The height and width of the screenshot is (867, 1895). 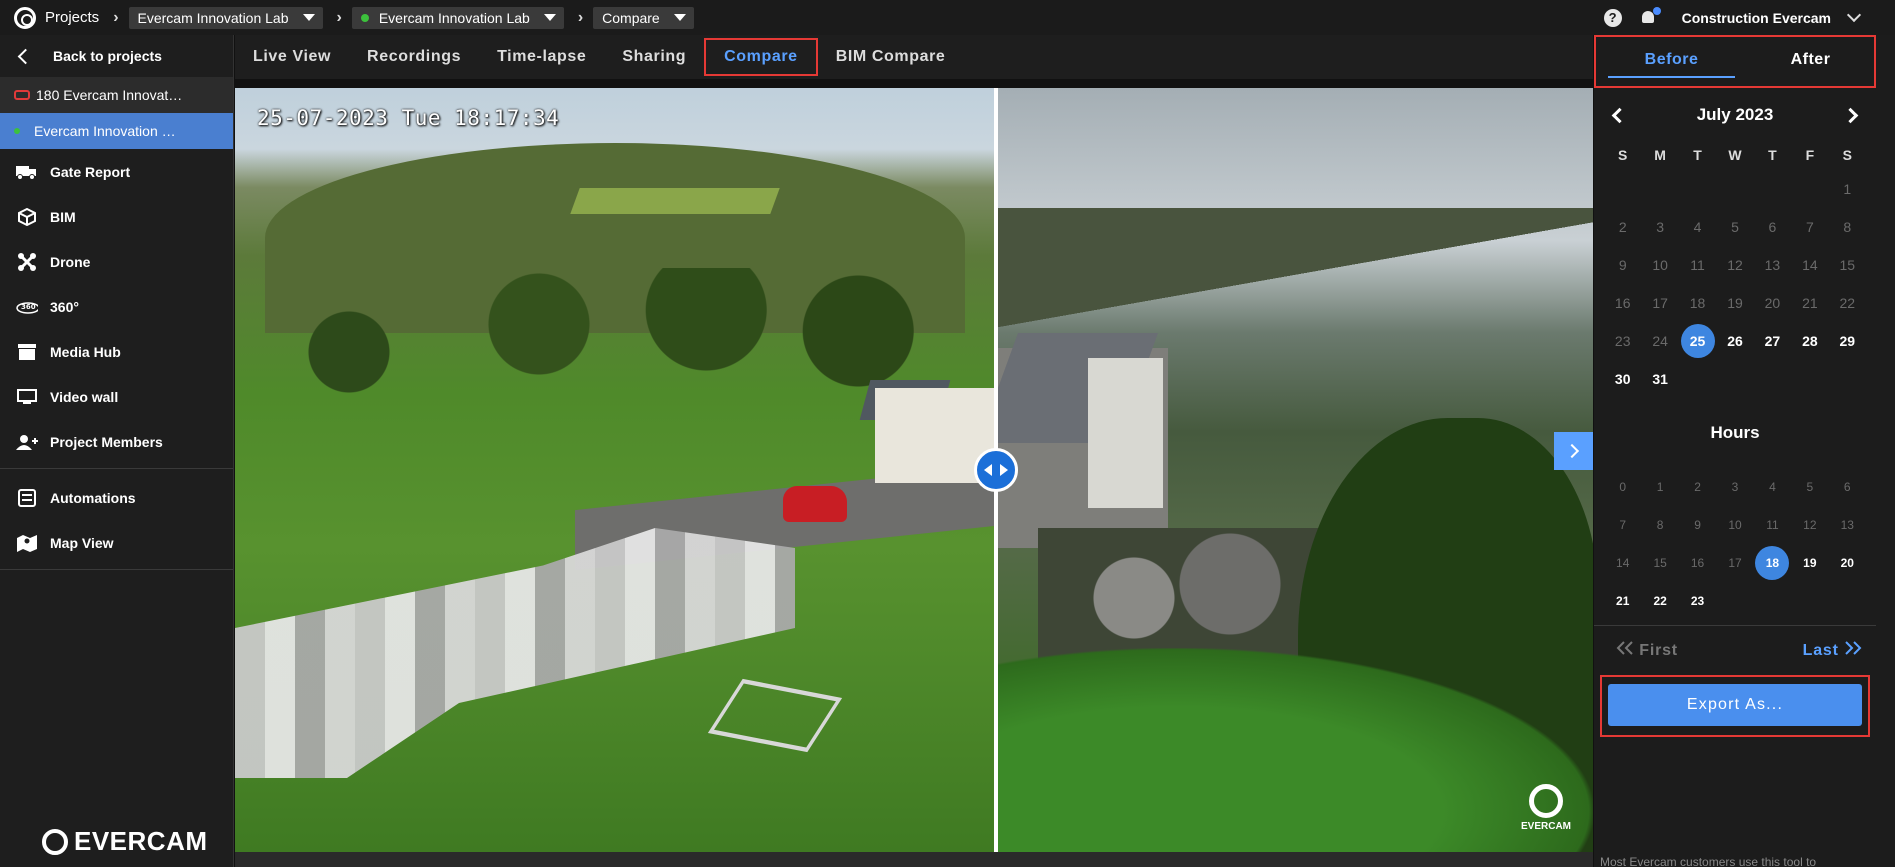 I want to click on first-button: First, so click(x=1647, y=650).